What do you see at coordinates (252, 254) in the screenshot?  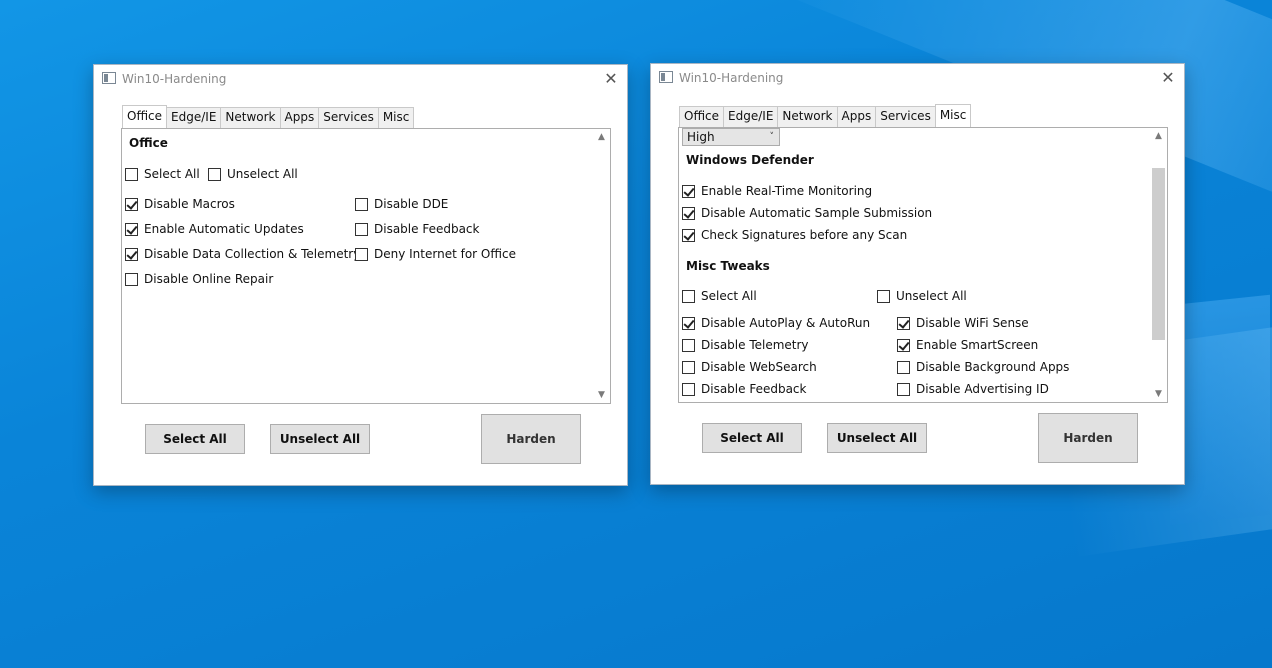 I see `checkbox-label: Disable Data Collection & Telemetry` at bounding box center [252, 254].